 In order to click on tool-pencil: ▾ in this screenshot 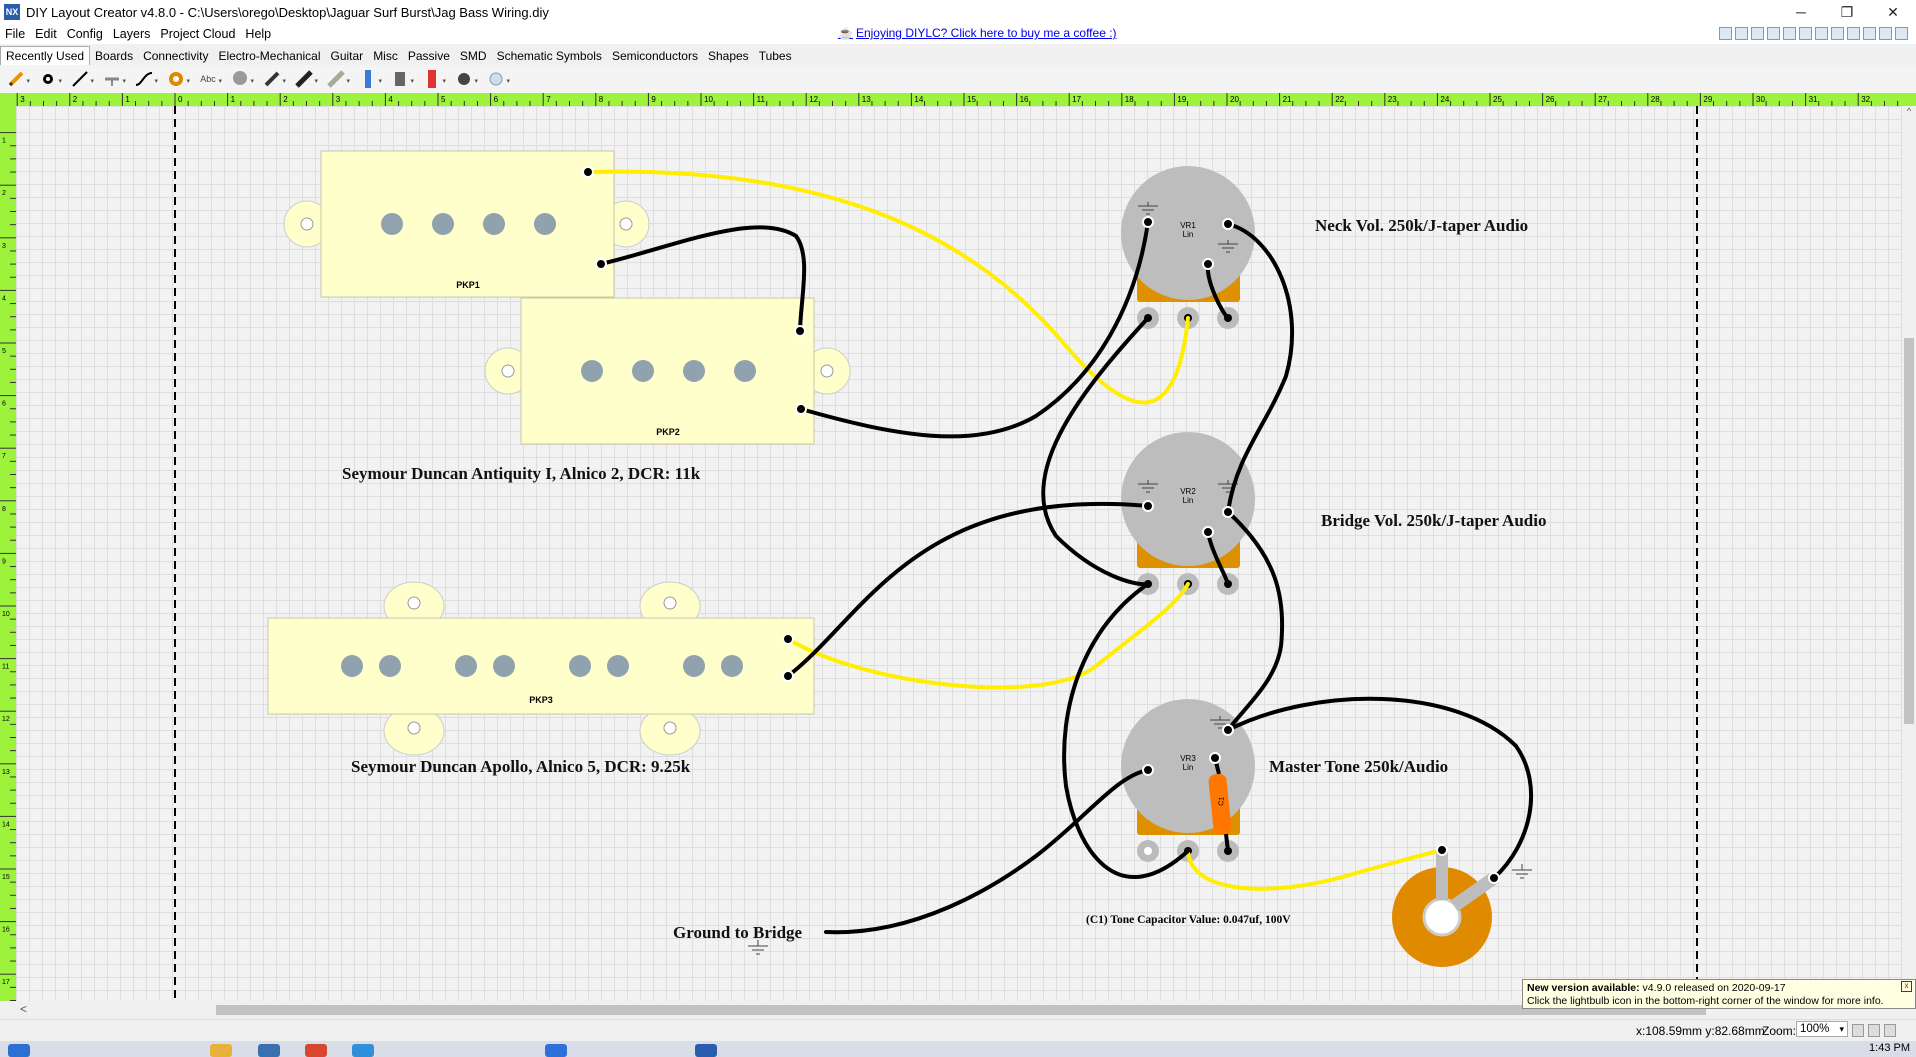, I will do `click(16, 79)`.